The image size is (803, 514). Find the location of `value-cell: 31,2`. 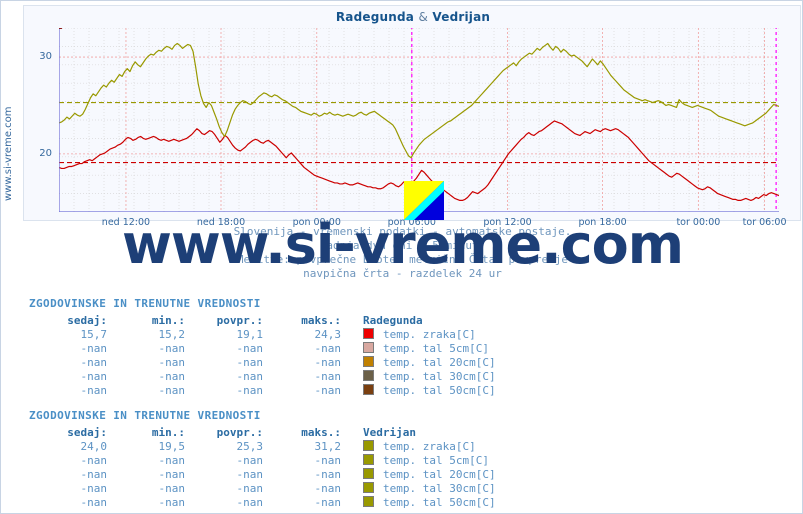

value-cell: 31,2 is located at coordinates (328, 446).